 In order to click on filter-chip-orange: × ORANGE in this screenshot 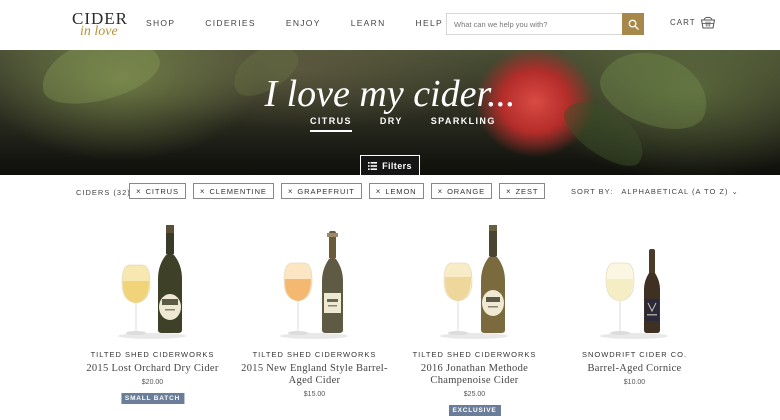, I will do `click(461, 191)`.